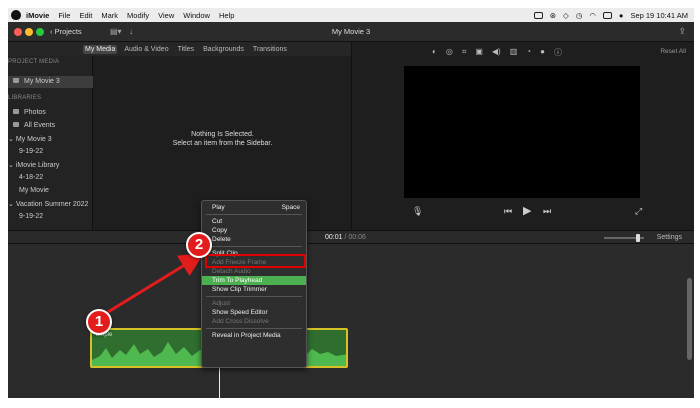 Image resolution: width=700 pixels, height=408 pixels. What do you see at coordinates (199, 245) in the screenshot?
I see `step-2-badge: 2` at bounding box center [199, 245].